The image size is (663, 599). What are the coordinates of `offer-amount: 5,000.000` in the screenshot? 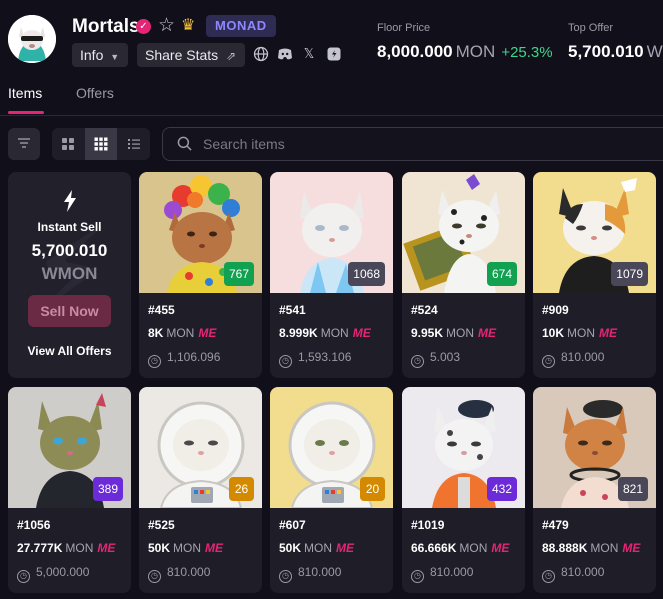 It's located at (63, 572).